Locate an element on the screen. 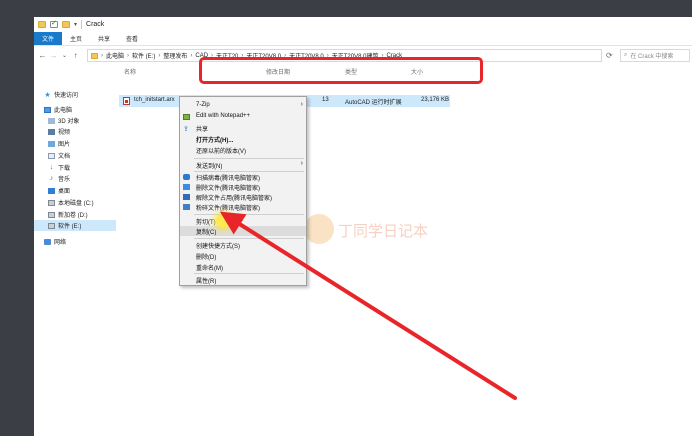 The image size is (692, 436). menu-item-label: 7-Zip is located at coordinates (203, 105).